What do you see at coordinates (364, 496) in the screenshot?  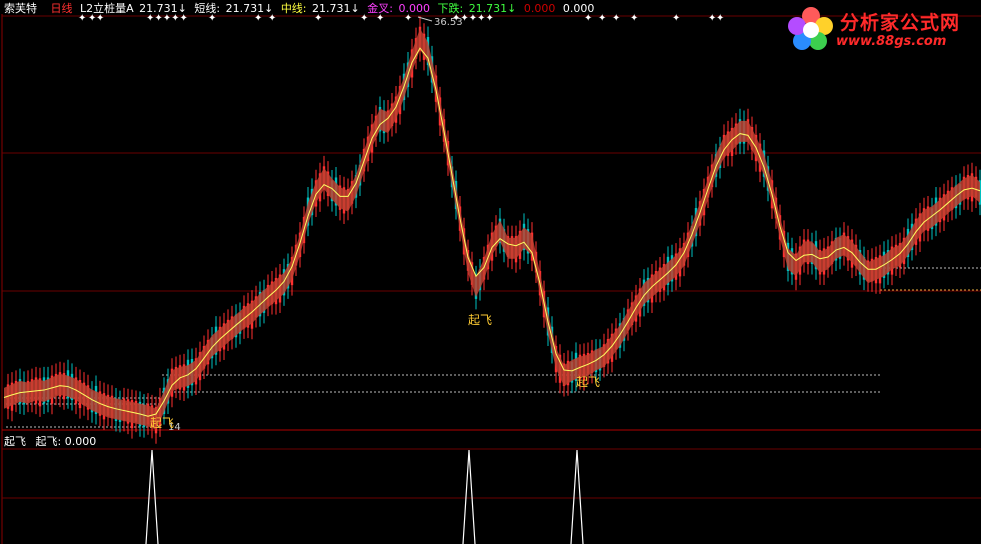 I see `takeoff-spikes` at bounding box center [364, 496].